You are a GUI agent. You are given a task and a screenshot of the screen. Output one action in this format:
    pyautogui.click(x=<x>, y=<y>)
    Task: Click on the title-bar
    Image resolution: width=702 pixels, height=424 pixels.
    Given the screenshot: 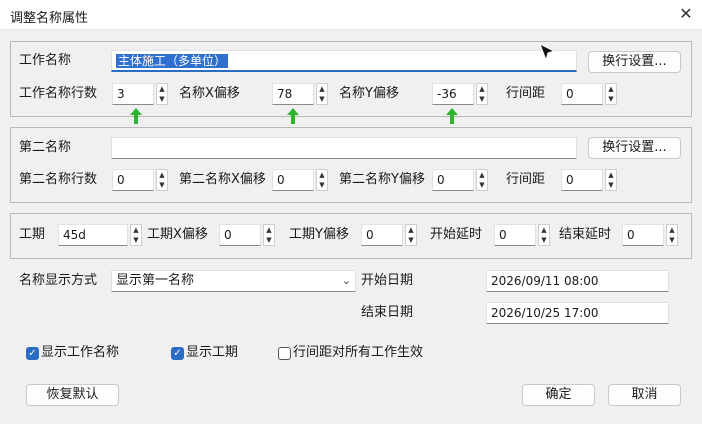 What is the action you would take?
    pyautogui.click(x=351, y=15)
    